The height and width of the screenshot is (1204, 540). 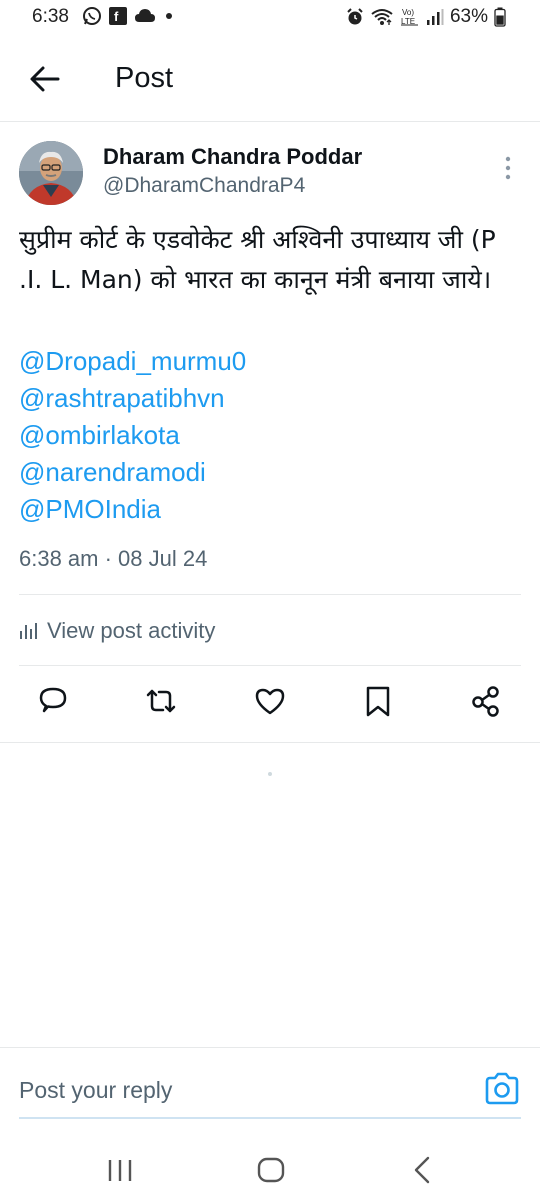 What do you see at coordinates (508, 168) in the screenshot?
I see `more-options-icon` at bounding box center [508, 168].